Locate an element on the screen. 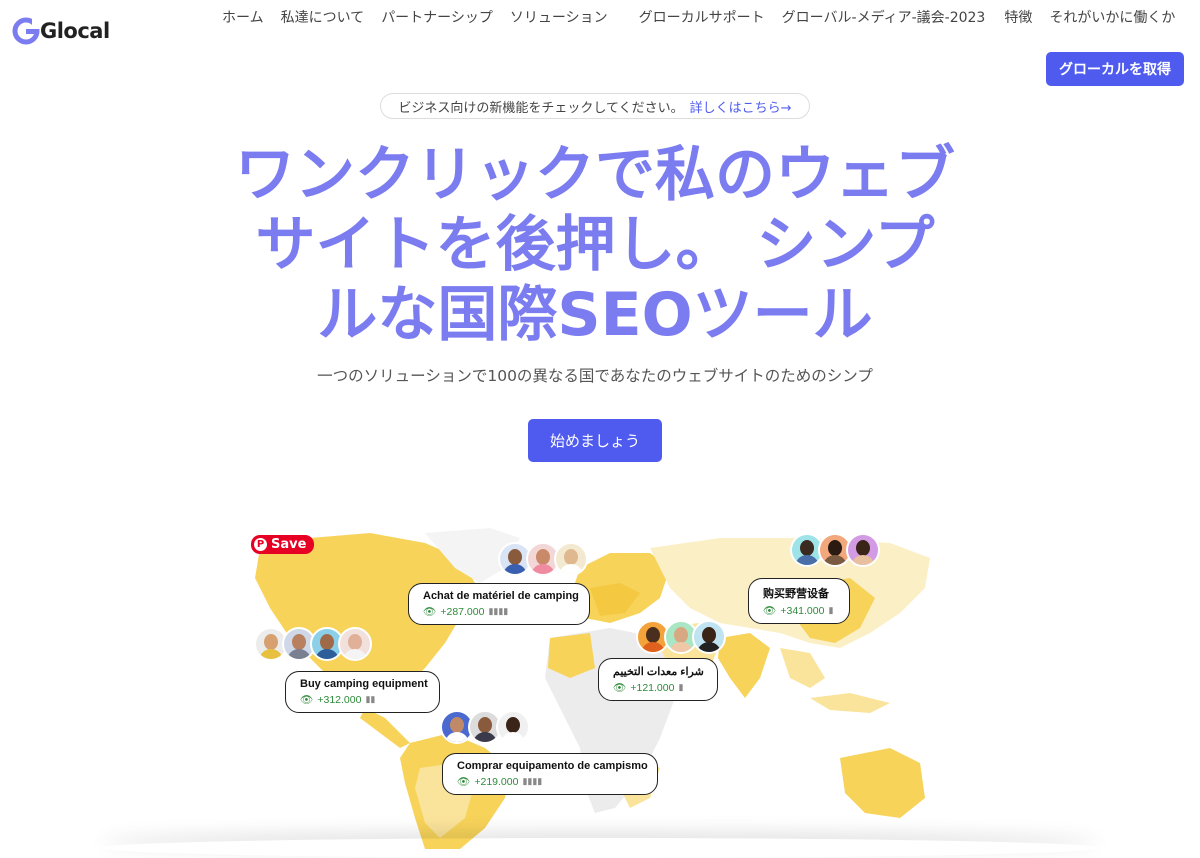 This screenshot has height=858, width=1200. card-title: شراء معدات التخييم is located at coordinates (658, 672).